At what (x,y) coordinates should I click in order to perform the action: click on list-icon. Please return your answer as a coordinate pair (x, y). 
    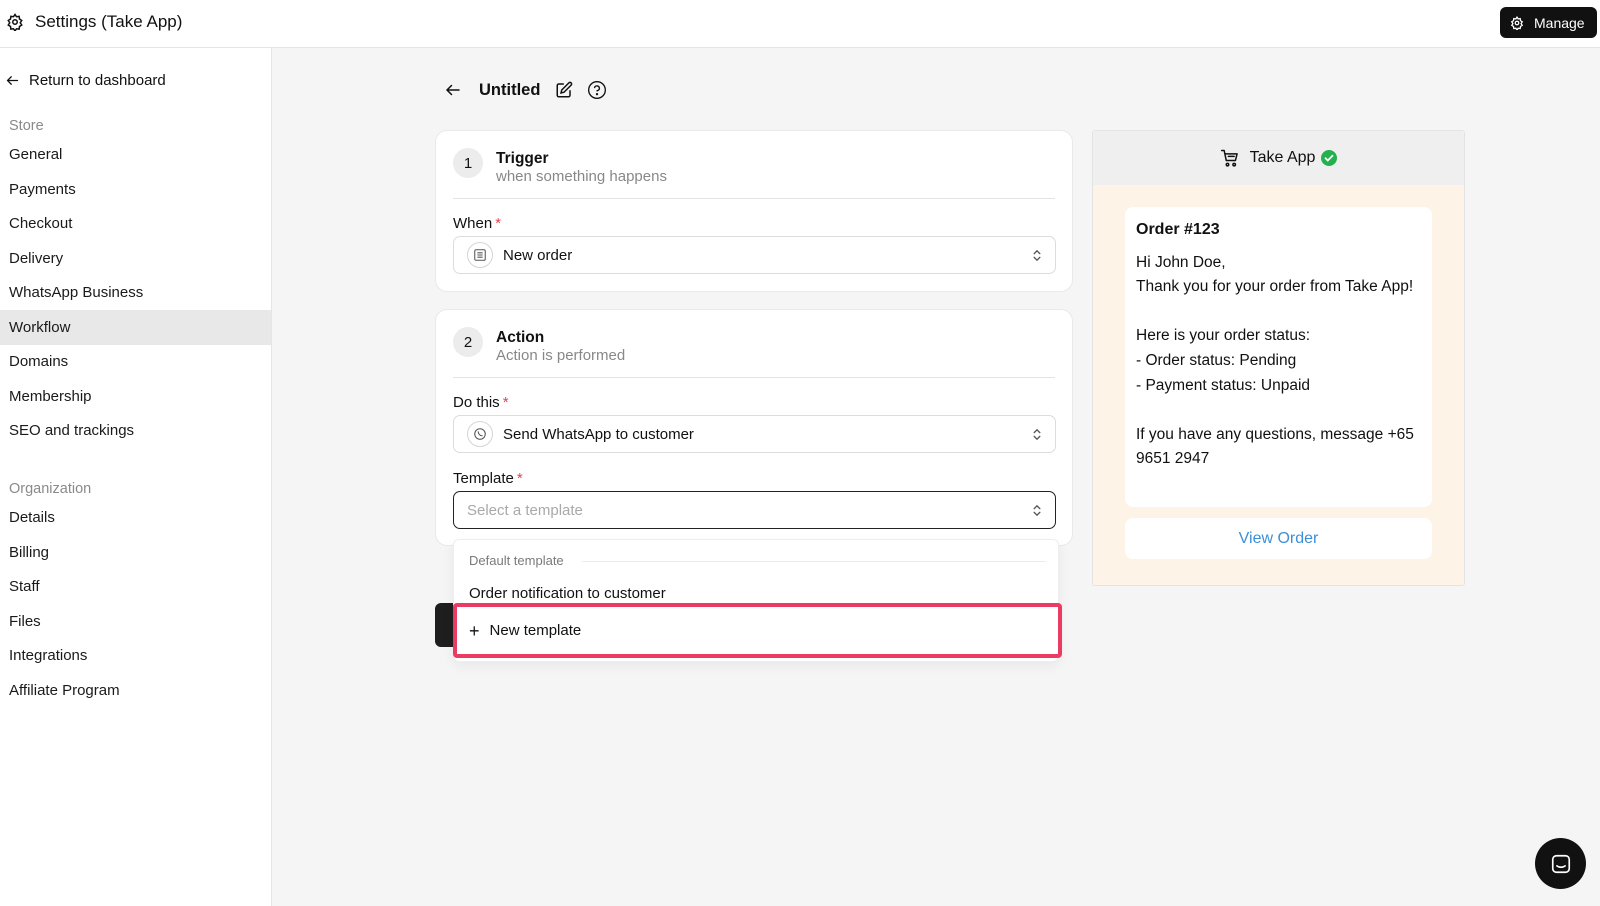
    Looking at the image, I should click on (480, 255).